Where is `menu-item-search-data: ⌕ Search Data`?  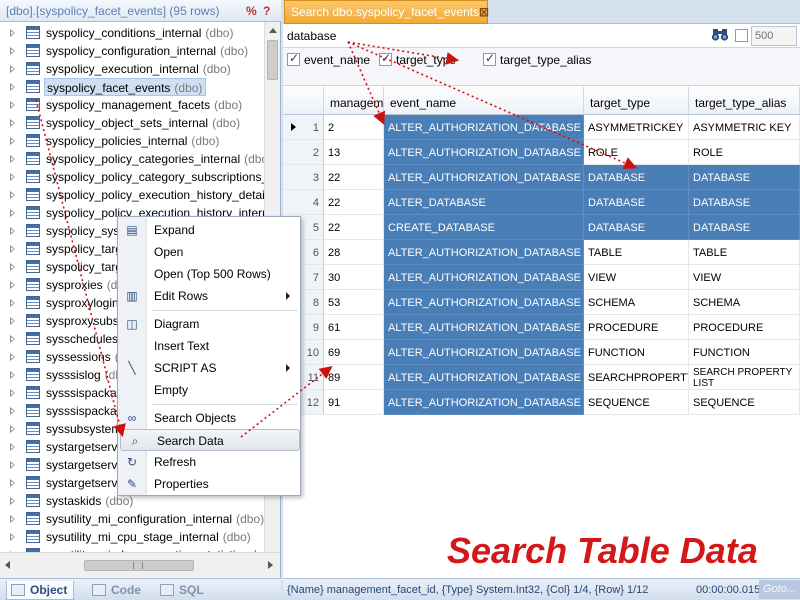 menu-item-search-data: ⌕ Search Data is located at coordinates (210, 440).